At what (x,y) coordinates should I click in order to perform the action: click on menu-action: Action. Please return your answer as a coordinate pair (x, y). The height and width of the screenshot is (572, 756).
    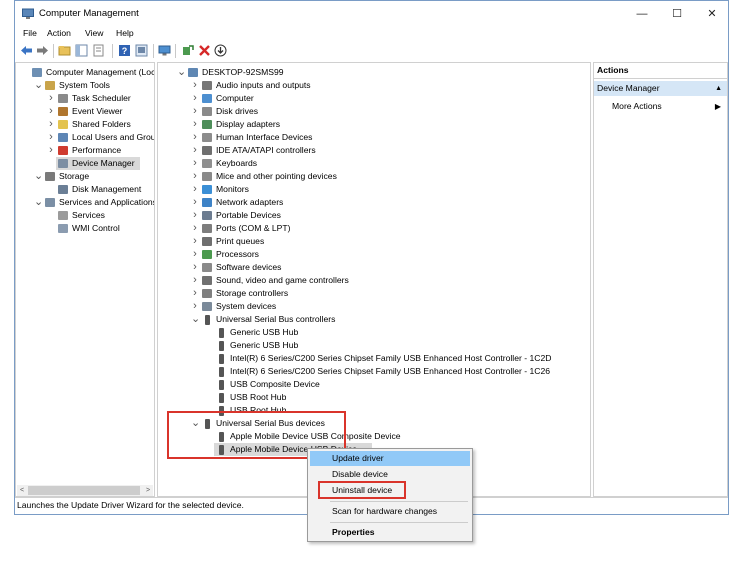
    Looking at the image, I should click on (59, 33).